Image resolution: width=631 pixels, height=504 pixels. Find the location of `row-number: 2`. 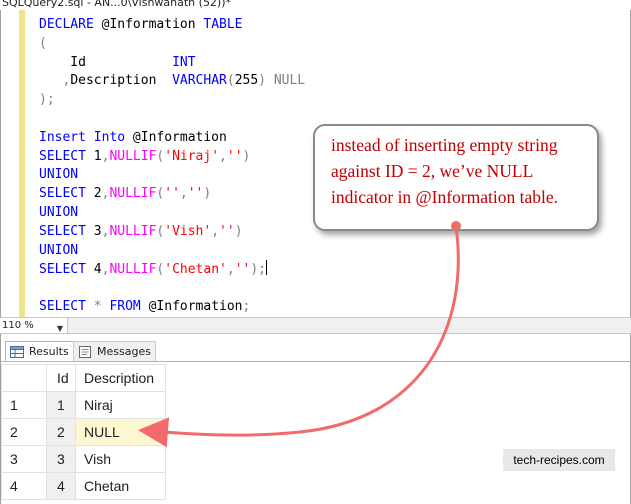

row-number: 2 is located at coordinates (24, 432).